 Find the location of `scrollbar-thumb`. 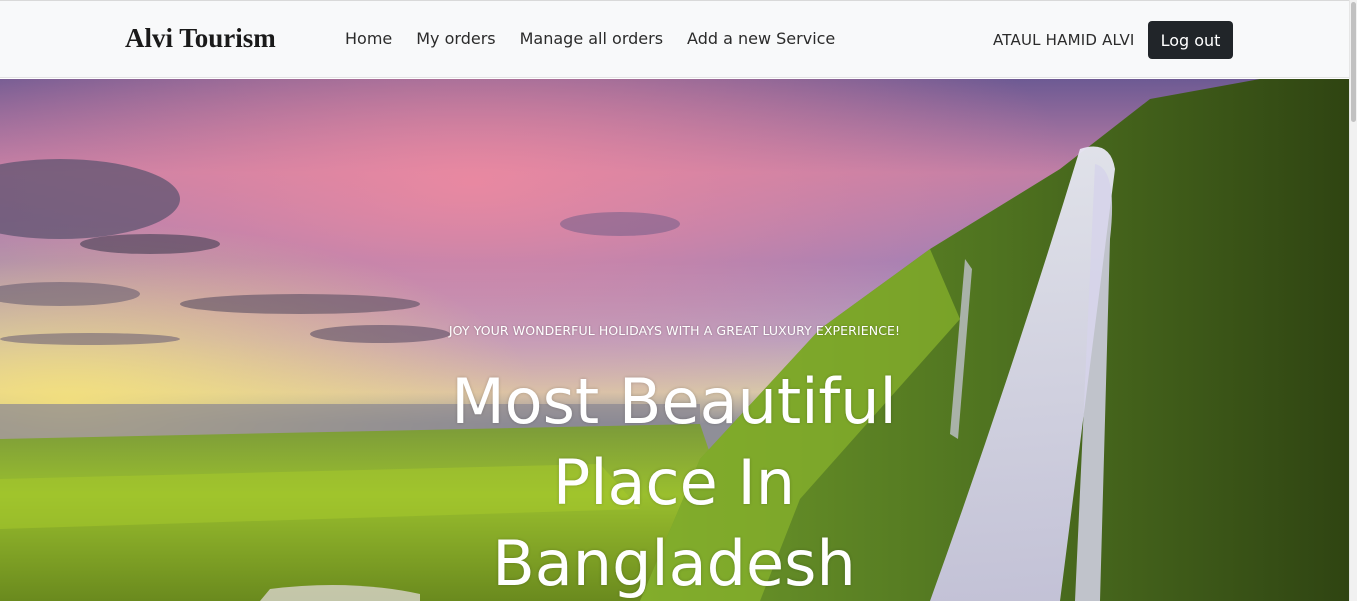

scrollbar-thumb is located at coordinates (1353, 62).